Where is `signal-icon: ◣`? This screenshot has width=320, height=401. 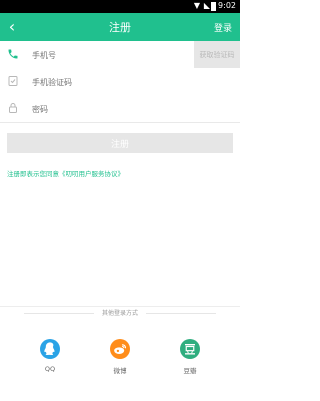
signal-icon: ◣ is located at coordinates (206, 5).